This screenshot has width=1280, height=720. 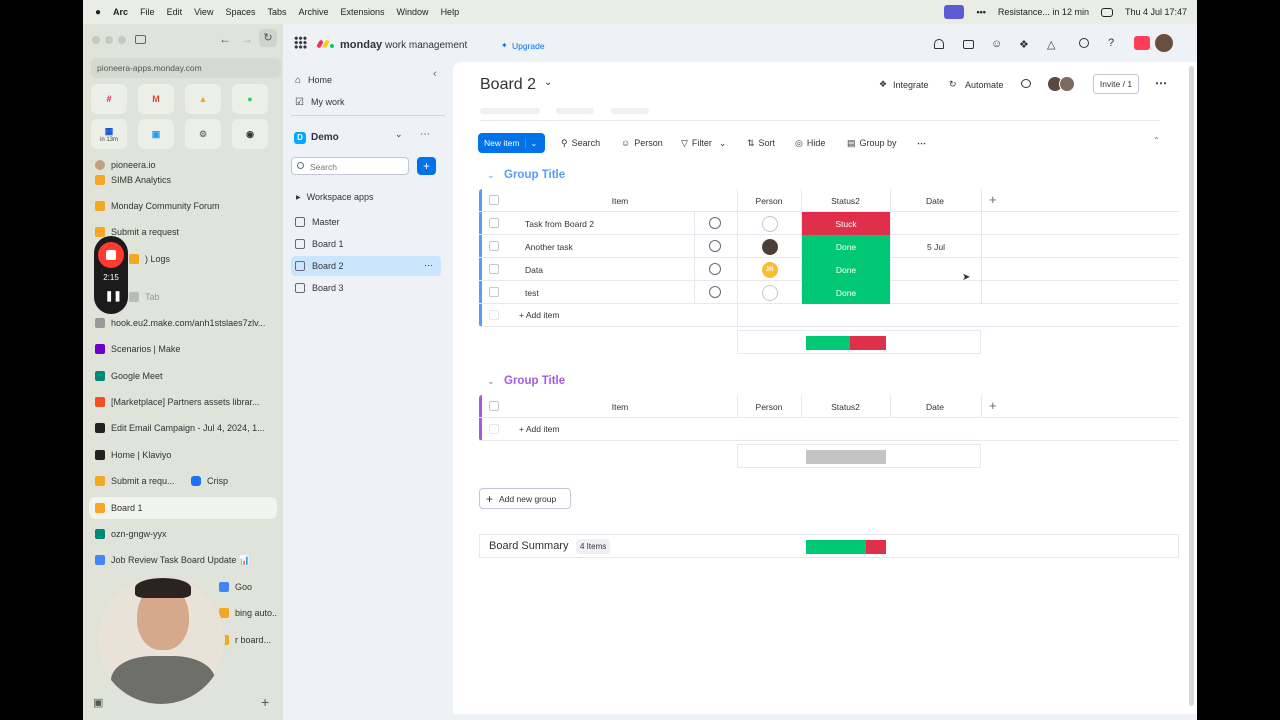 What do you see at coordinates (703, 143) in the screenshot?
I see `toolbar-filter: ▽ Filter ⌄` at bounding box center [703, 143].